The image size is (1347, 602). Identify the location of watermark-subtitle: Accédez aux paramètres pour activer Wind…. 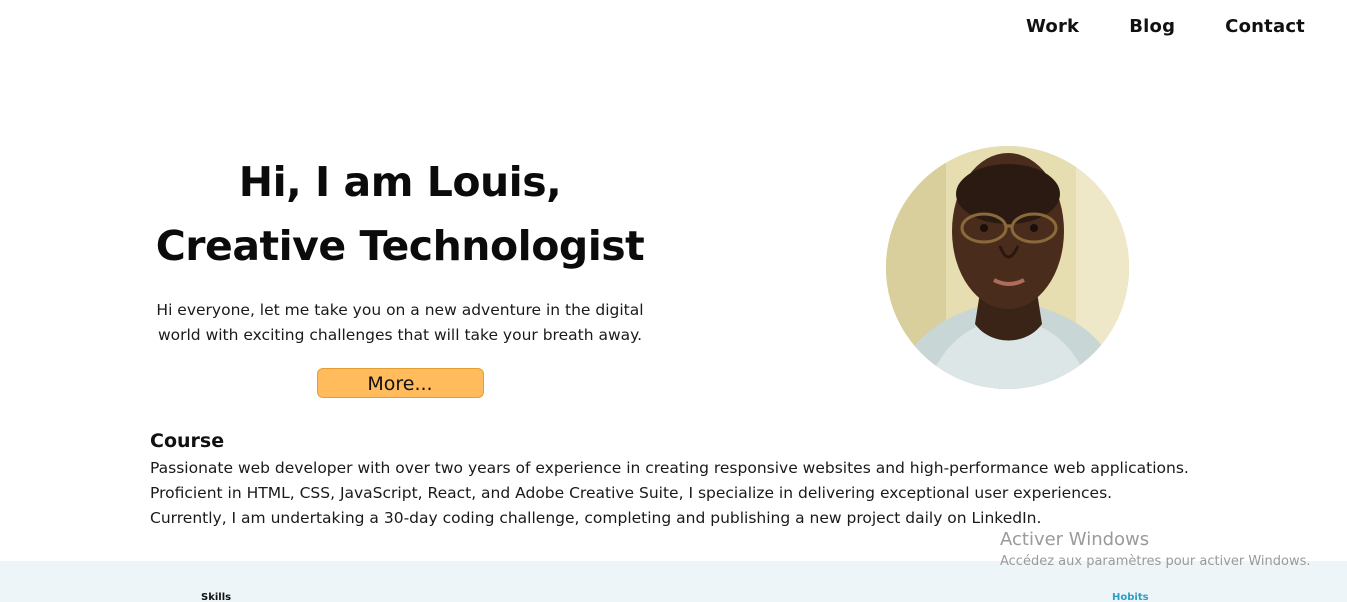
(1155, 561).